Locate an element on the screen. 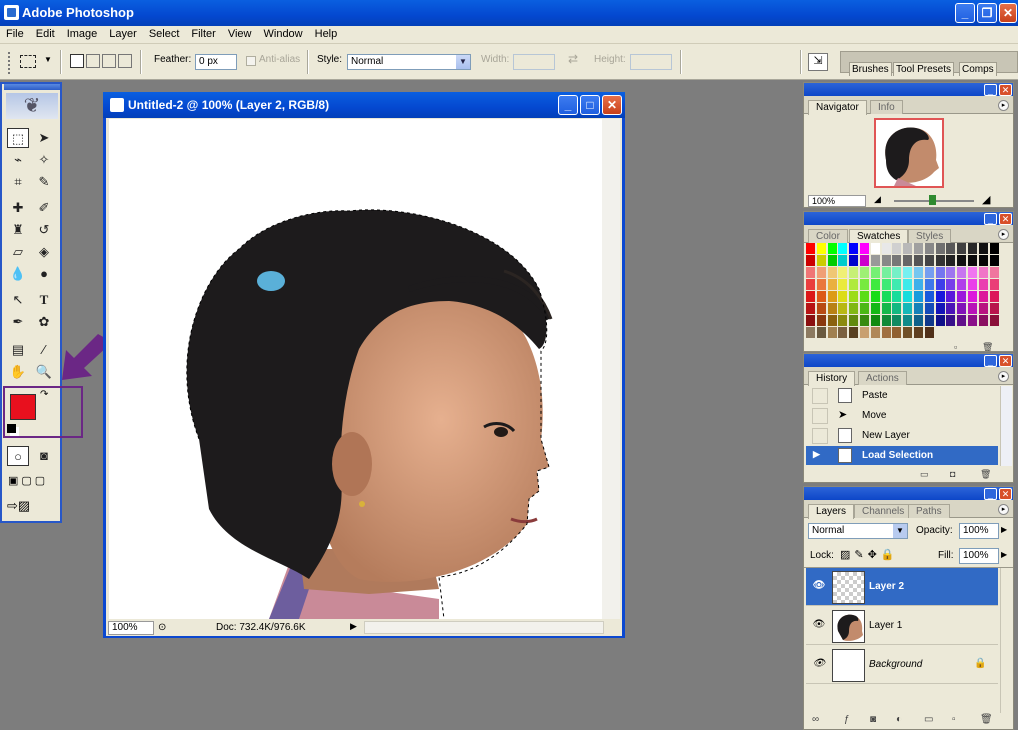 This screenshot has width=1018, height=730. rectangular-marquee-icon: ⬚ is located at coordinates (18, 138).